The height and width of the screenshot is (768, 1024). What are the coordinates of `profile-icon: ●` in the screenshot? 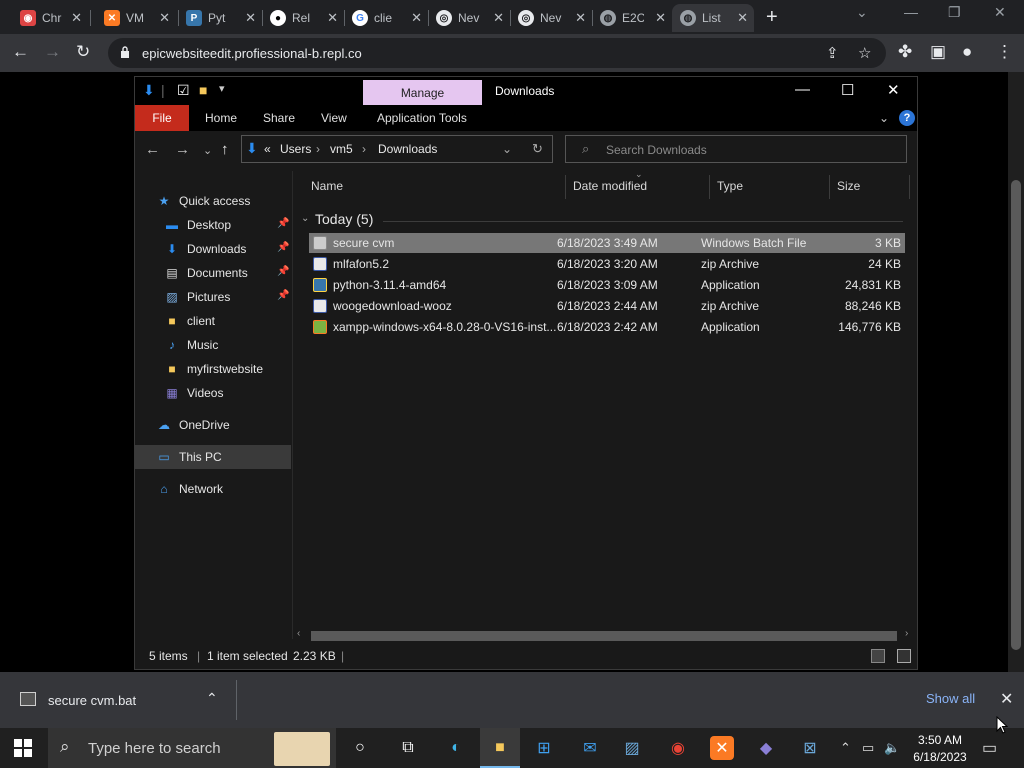 It's located at (967, 52).